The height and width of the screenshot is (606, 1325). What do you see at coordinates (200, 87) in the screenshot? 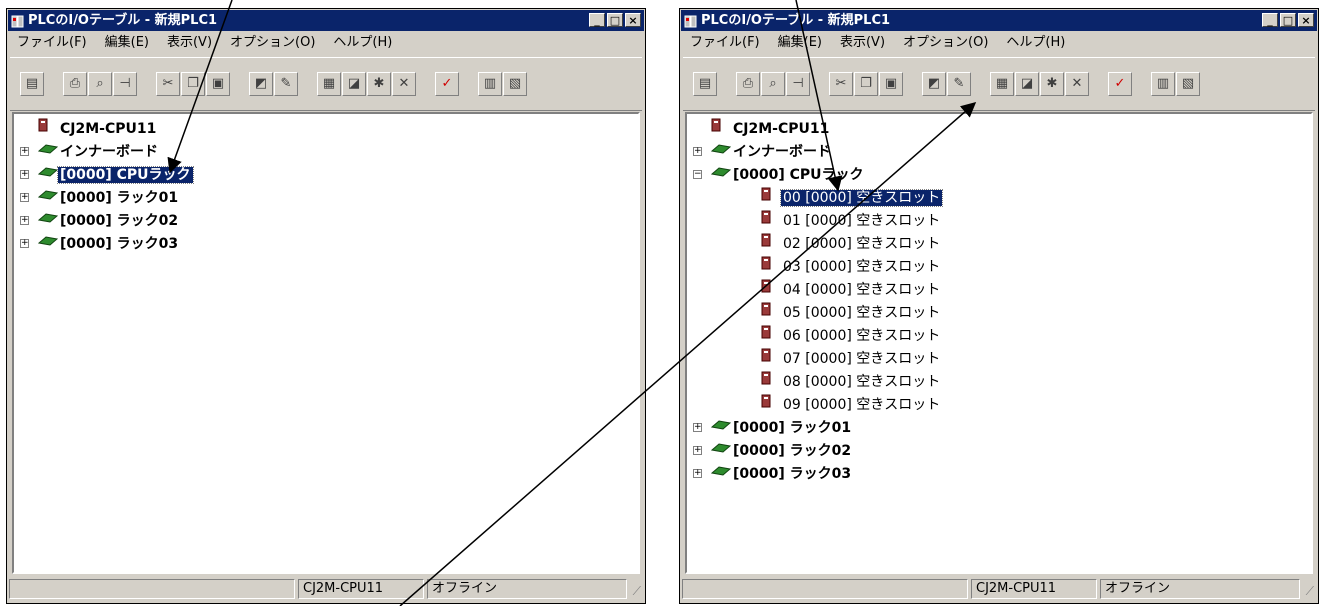
I see `arrow-to-cpu-rack` at bounding box center [200, 87].